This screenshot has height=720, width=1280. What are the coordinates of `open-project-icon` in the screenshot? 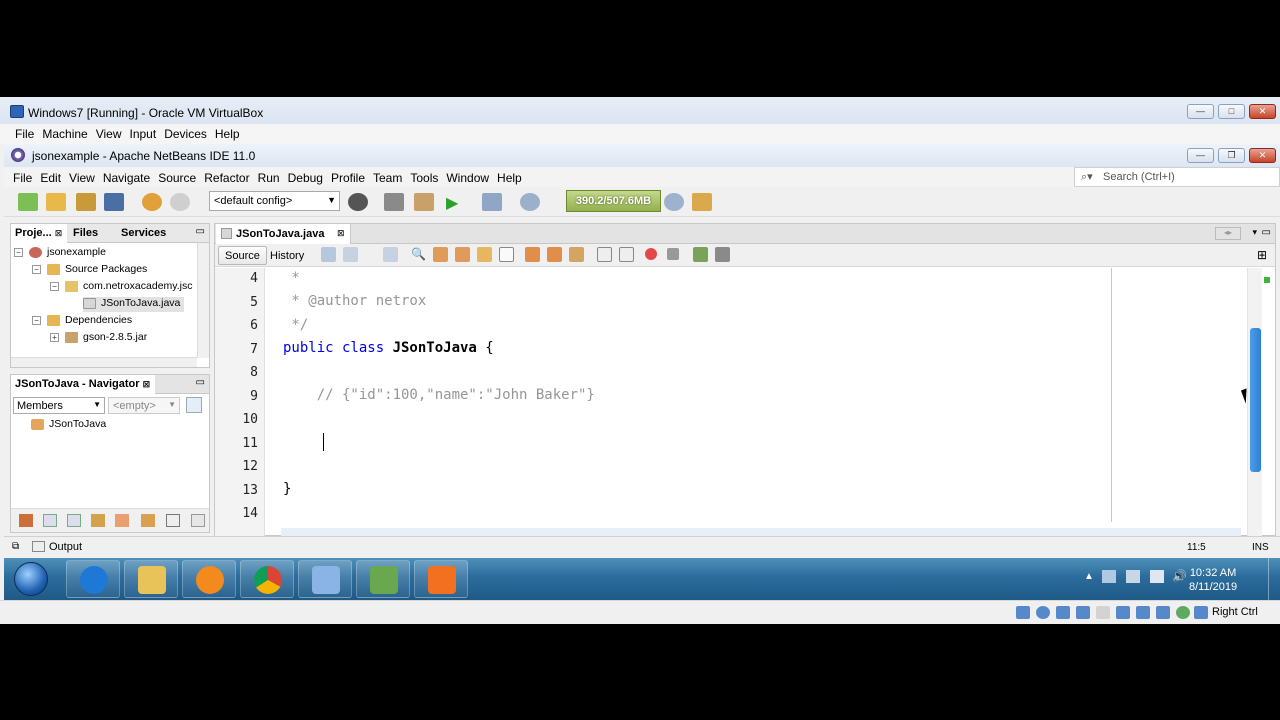 It's located at (86, 202).